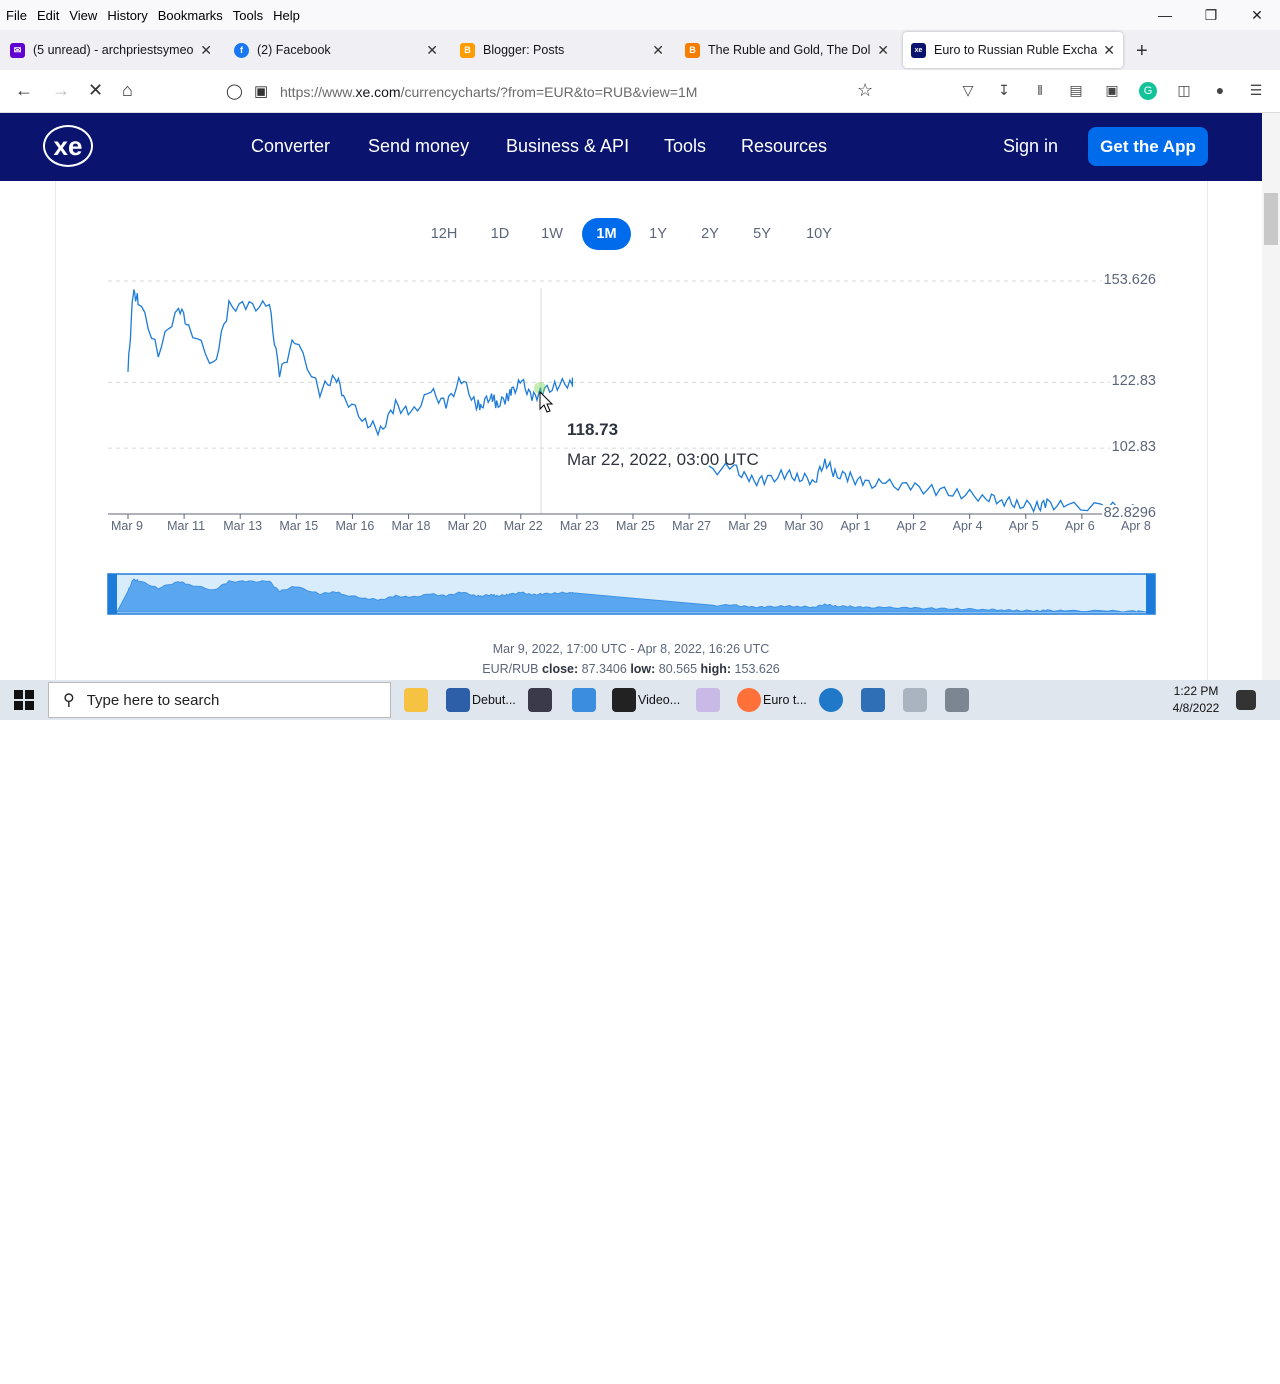 This screenshot has width=1280, height=1384. What do you see at coordinates (127, 90) in the screenshot?
I see `home-icon: ⌂` at bounding box center [127, 90].